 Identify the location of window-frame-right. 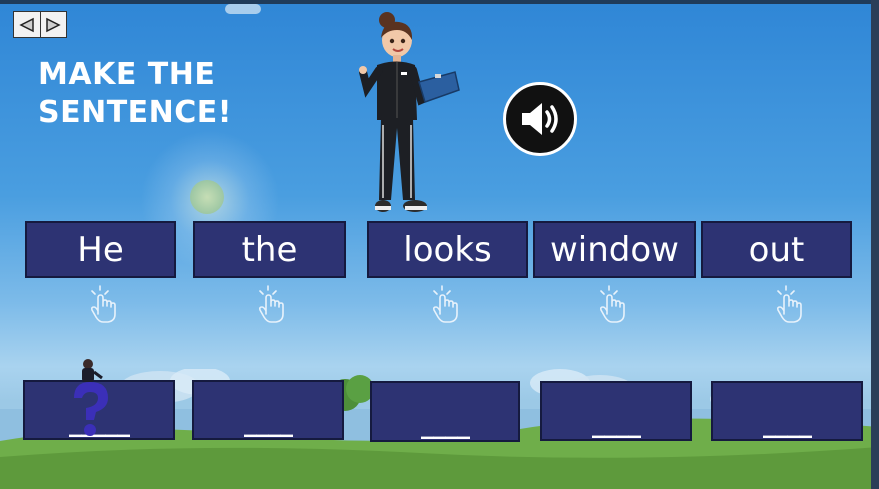
(875, 244).